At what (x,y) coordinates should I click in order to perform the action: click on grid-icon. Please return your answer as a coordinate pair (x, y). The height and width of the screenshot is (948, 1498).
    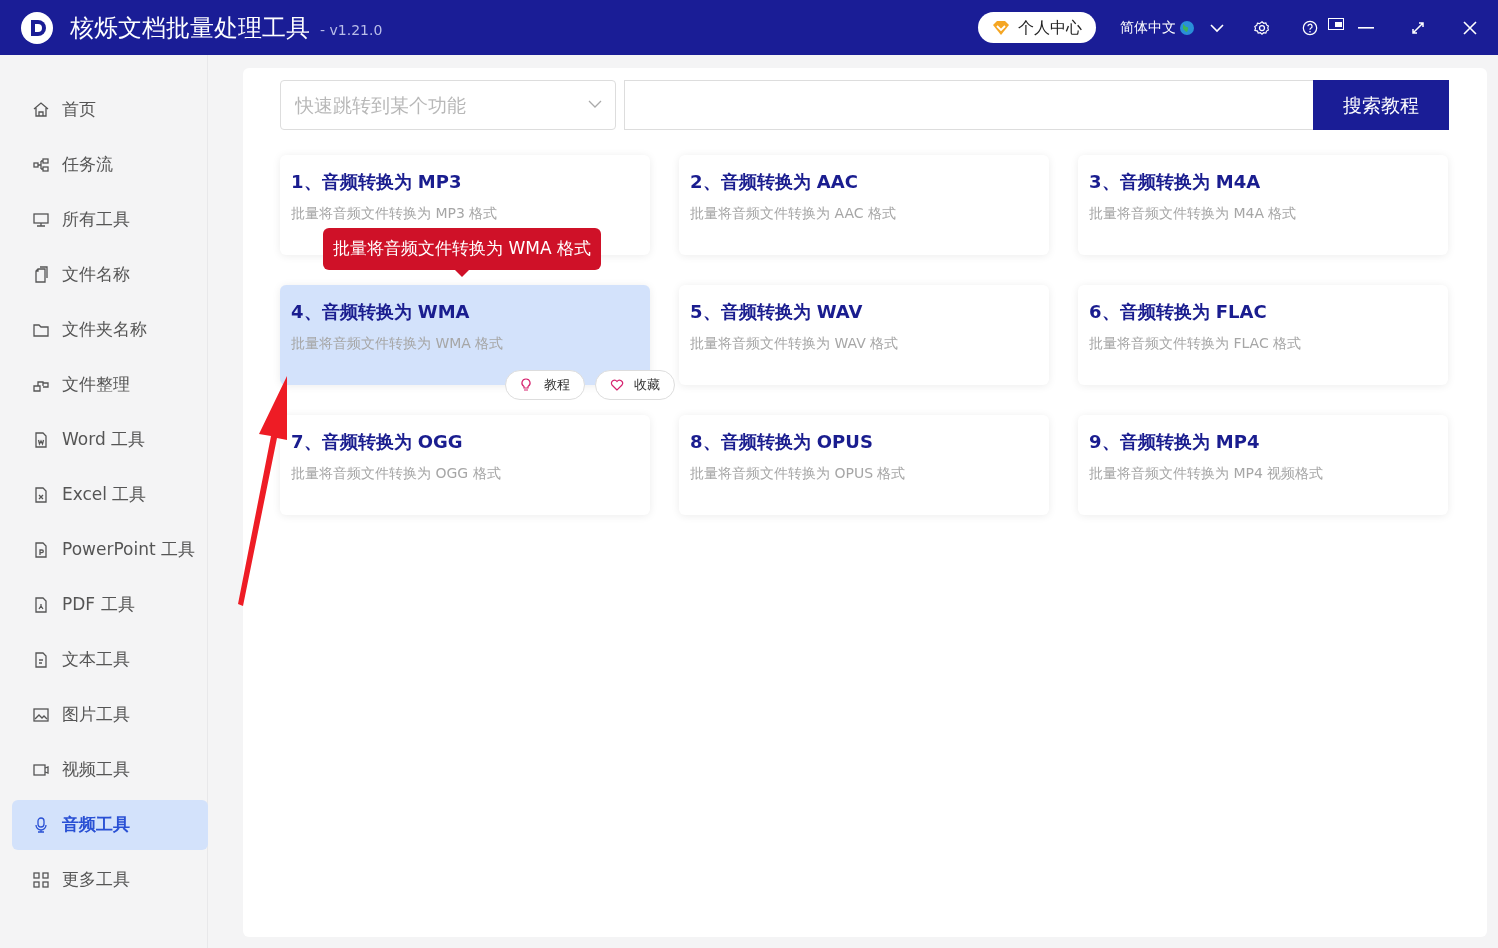
    Looking at the image, I should click on (41, 880).